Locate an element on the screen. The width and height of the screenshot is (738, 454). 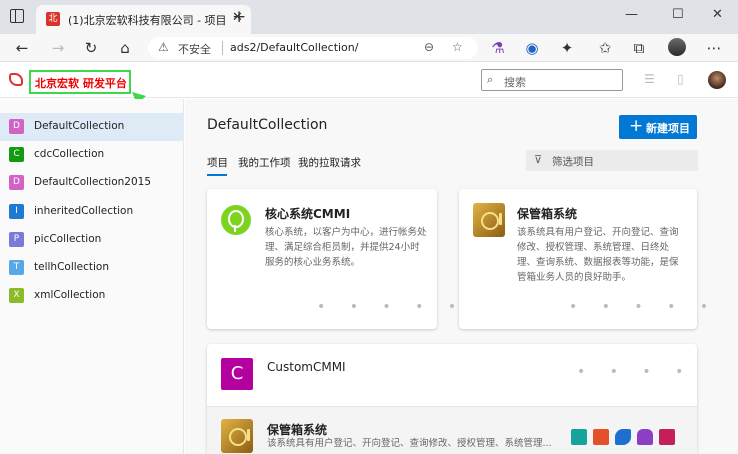
sidebar-item-piccollection: P picCollection is located at coordinates (92, 240).